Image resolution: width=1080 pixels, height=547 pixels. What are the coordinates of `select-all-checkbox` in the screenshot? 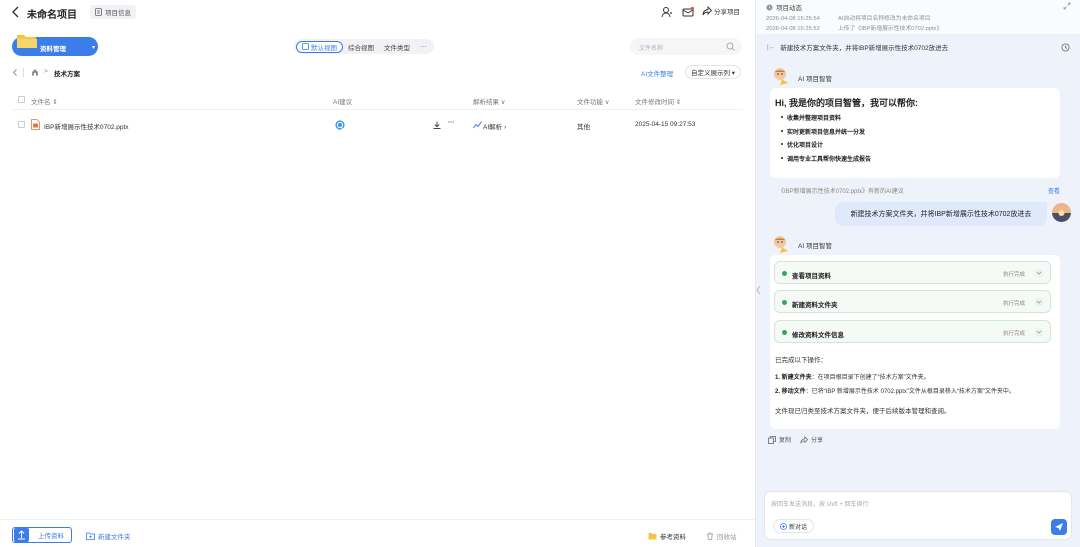 It's located at (21, 99).